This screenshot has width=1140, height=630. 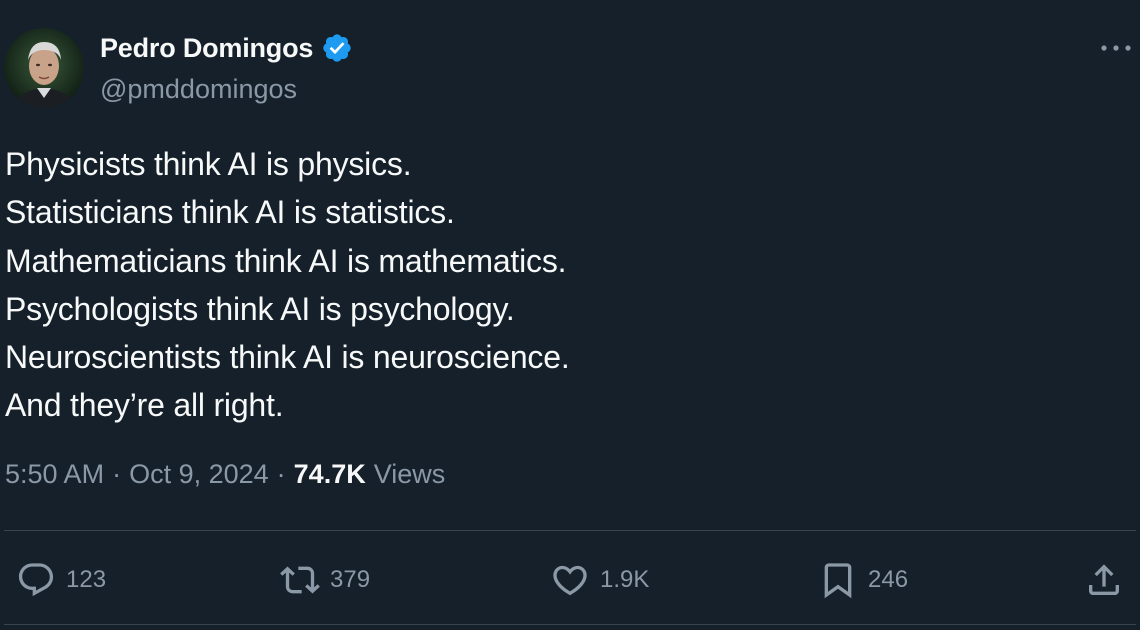 I want to click on tweet-date: Oct 9, 2024, so click(x=199, y=474).